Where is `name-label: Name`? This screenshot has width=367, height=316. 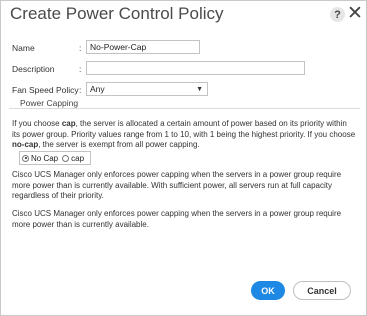 name-label: Name is located at coordinates (23, 48).